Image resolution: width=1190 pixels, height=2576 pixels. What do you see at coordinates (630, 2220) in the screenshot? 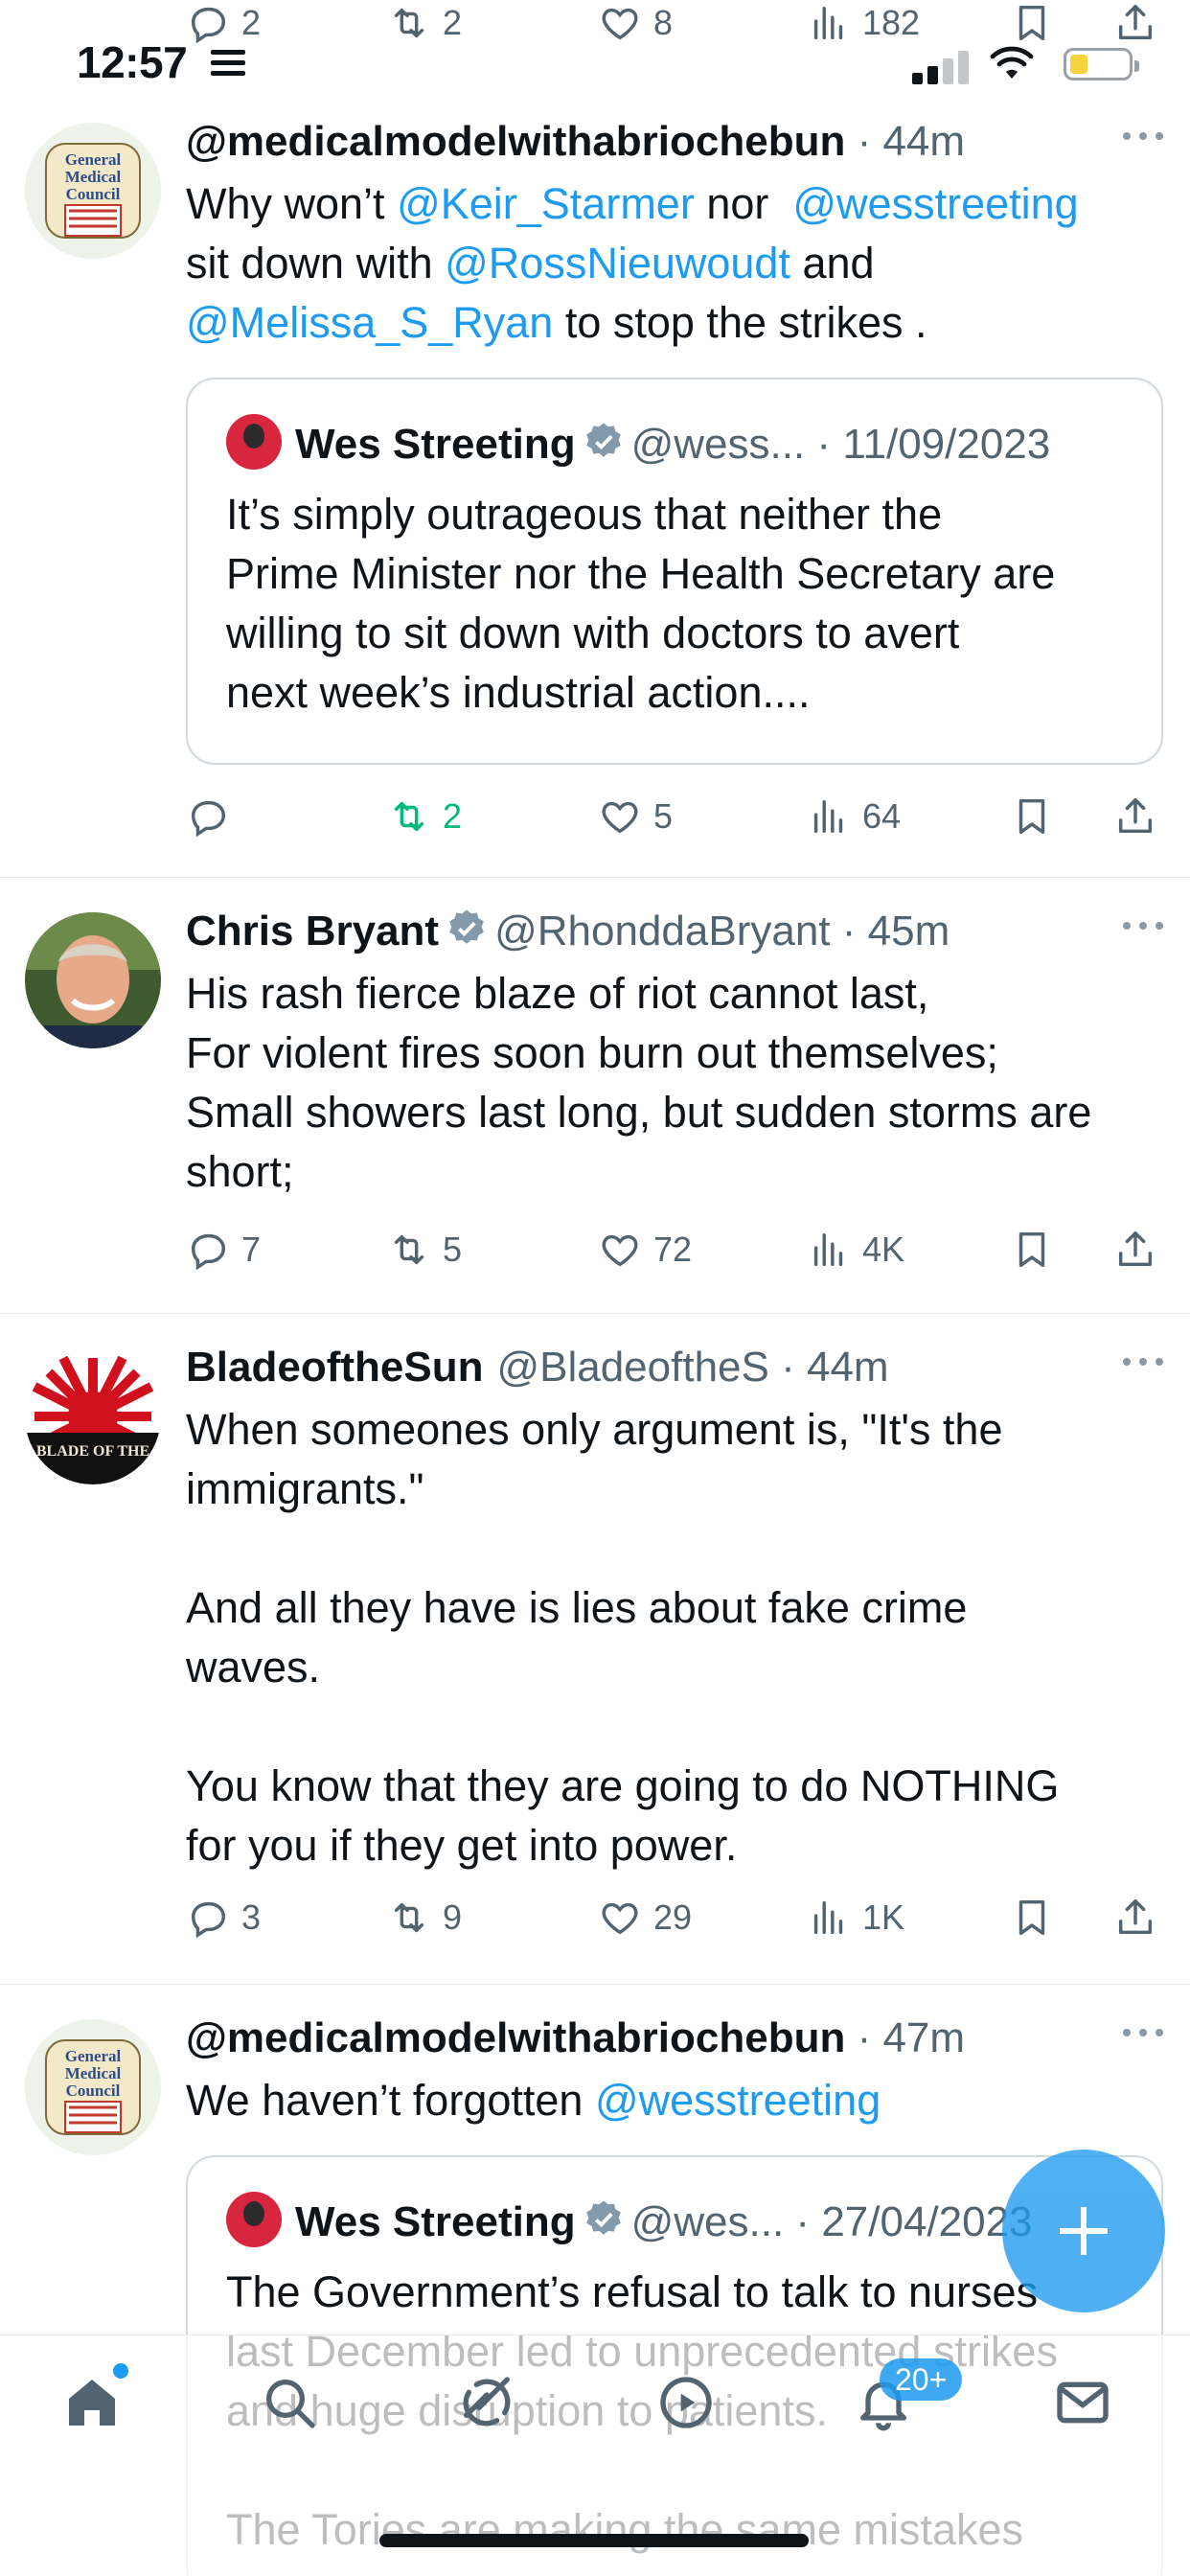
I see `quoted-tweet-header: Wes Streeting @wes... · 27/04/2023` at bounding box center [630, 2220].